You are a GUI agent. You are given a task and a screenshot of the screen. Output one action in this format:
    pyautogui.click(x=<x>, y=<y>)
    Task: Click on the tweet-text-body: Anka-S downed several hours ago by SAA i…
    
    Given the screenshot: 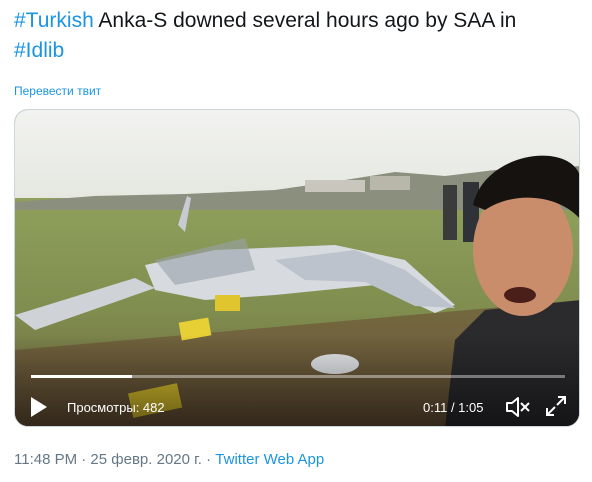 What is the action you would take?
    pyautogui.click(x=305, y=20)
    